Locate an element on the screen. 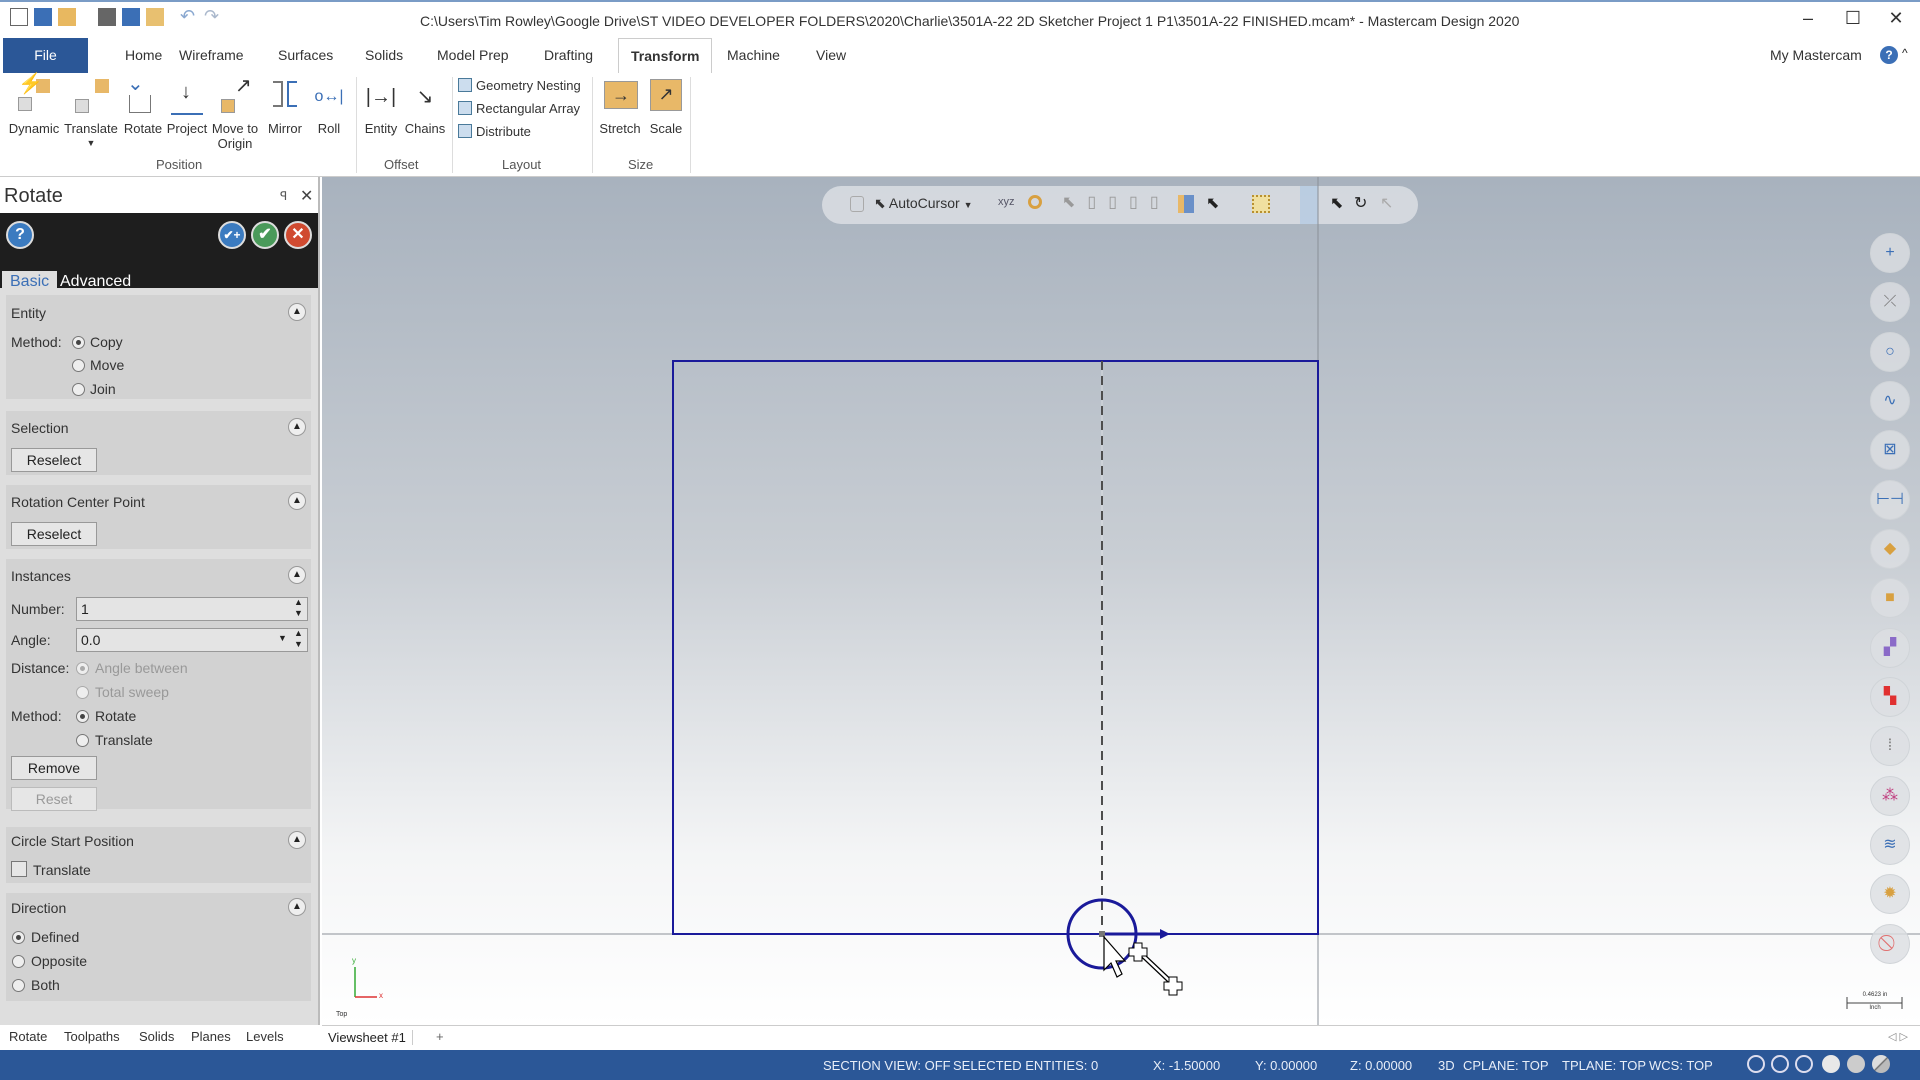 The image size is (1920, 1080). add-viewsheet-button: + is located at coordinates (440, 1036).